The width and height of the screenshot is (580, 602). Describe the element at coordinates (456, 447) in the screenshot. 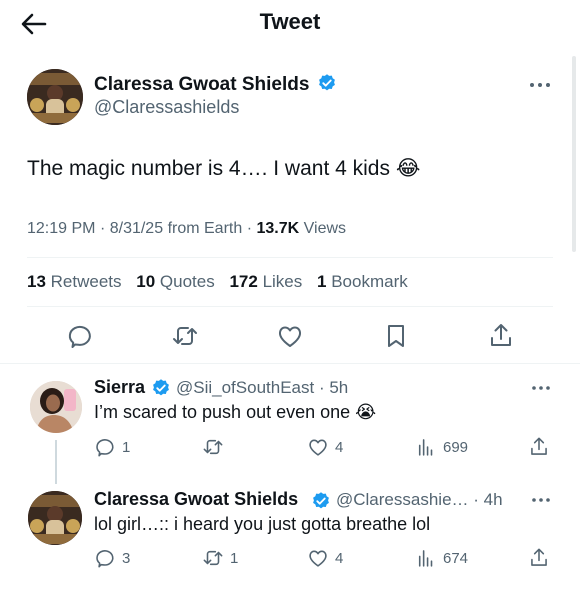

I see `view-count: 699` at that location.